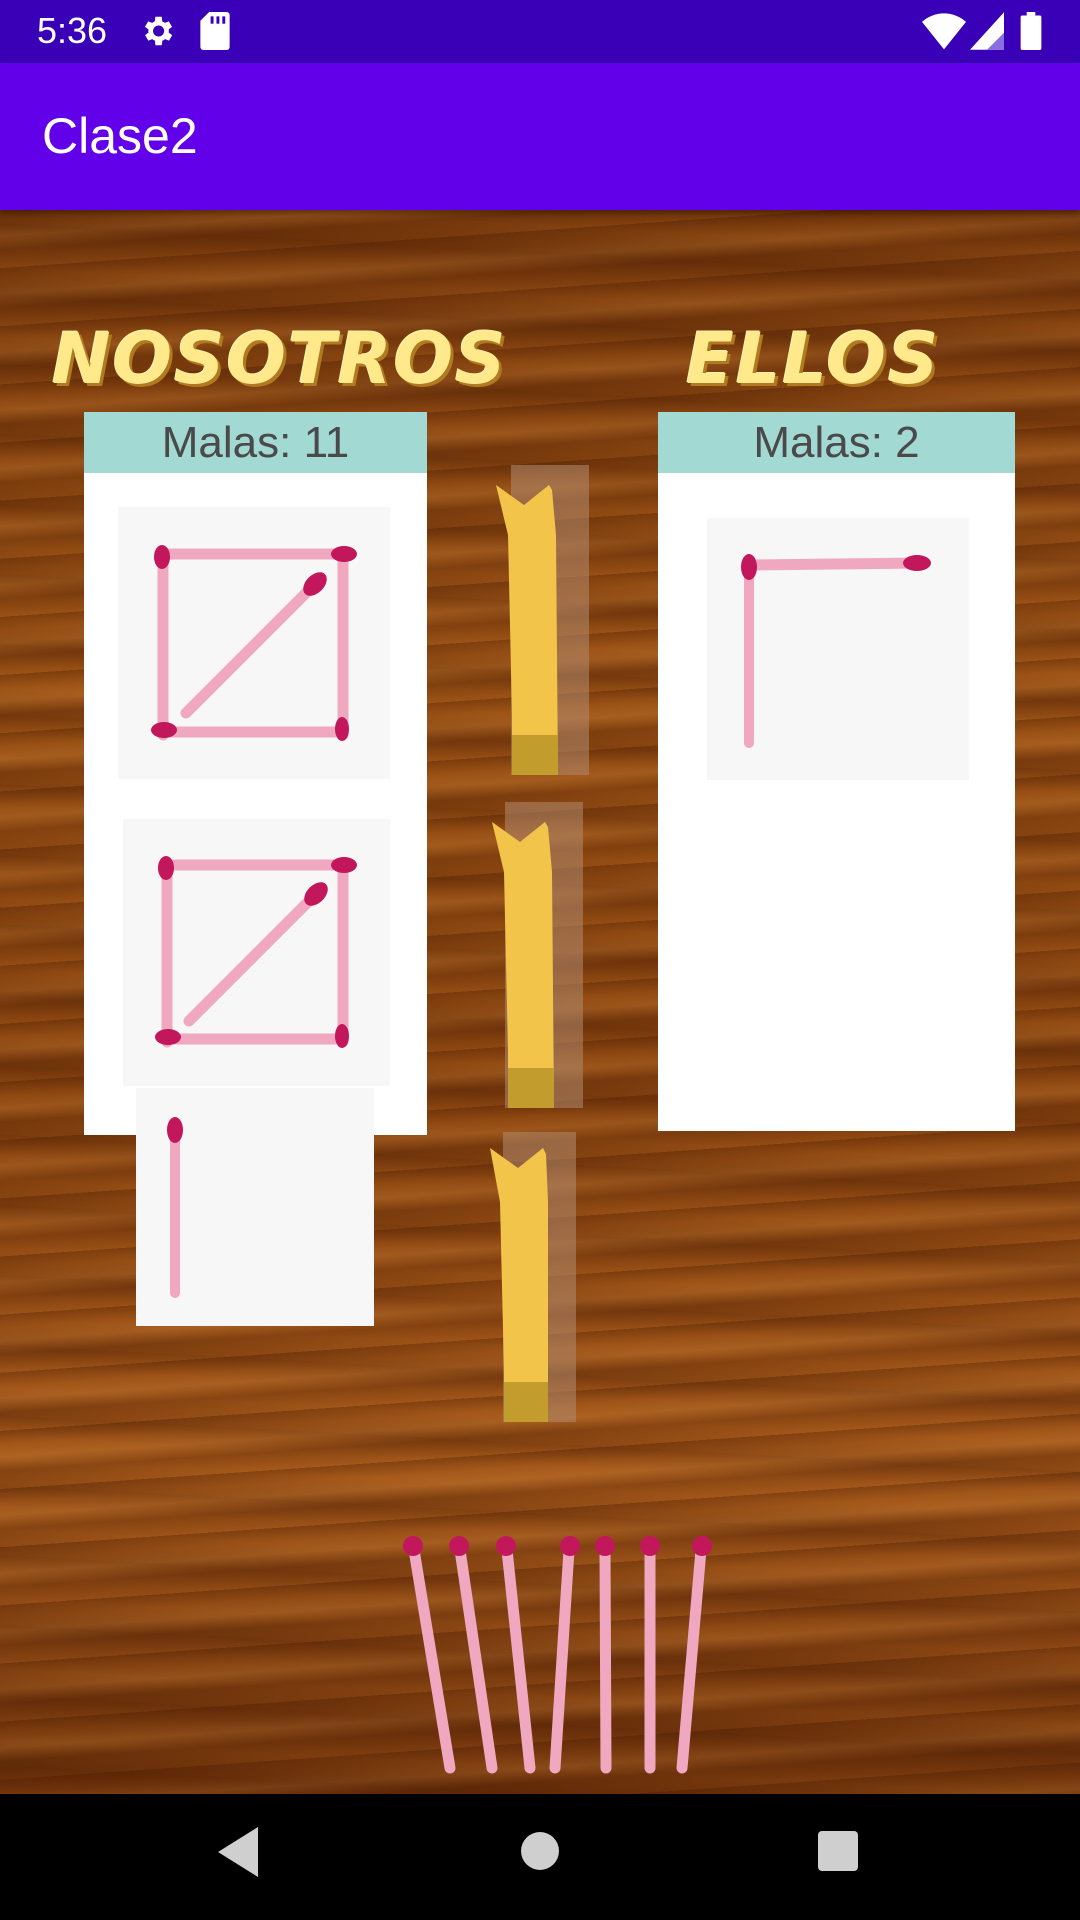 This screenshot has width=1080, height=1920. I want to click on navigation-bar, so click(540, 1857).